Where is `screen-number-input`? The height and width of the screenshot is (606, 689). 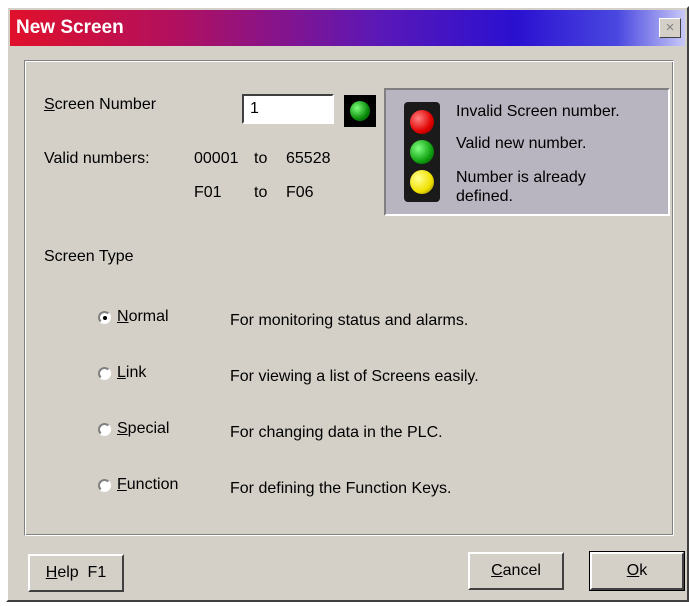 screen-number-input is located at coordinates (288, 109).